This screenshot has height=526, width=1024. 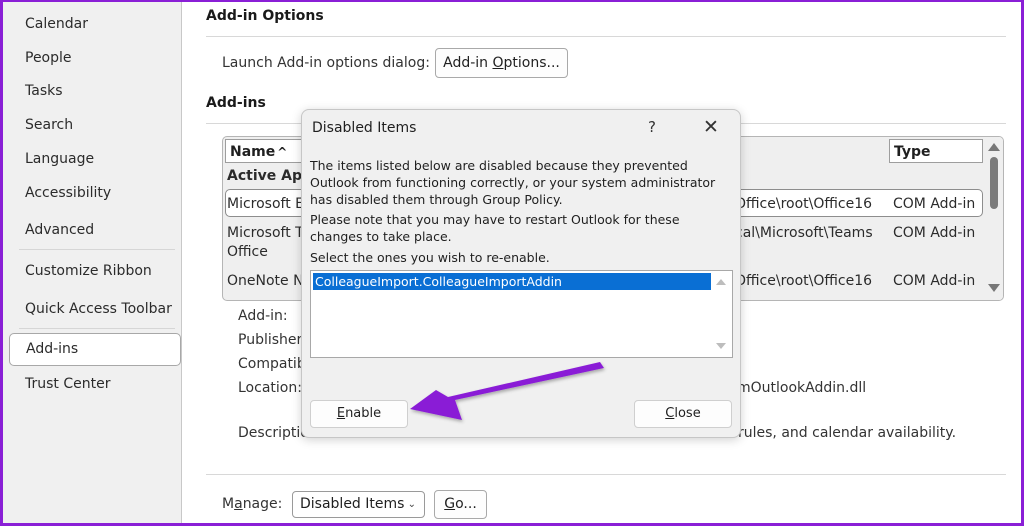 I want to click on accelerator-key: O, so click(x=498, y=63).